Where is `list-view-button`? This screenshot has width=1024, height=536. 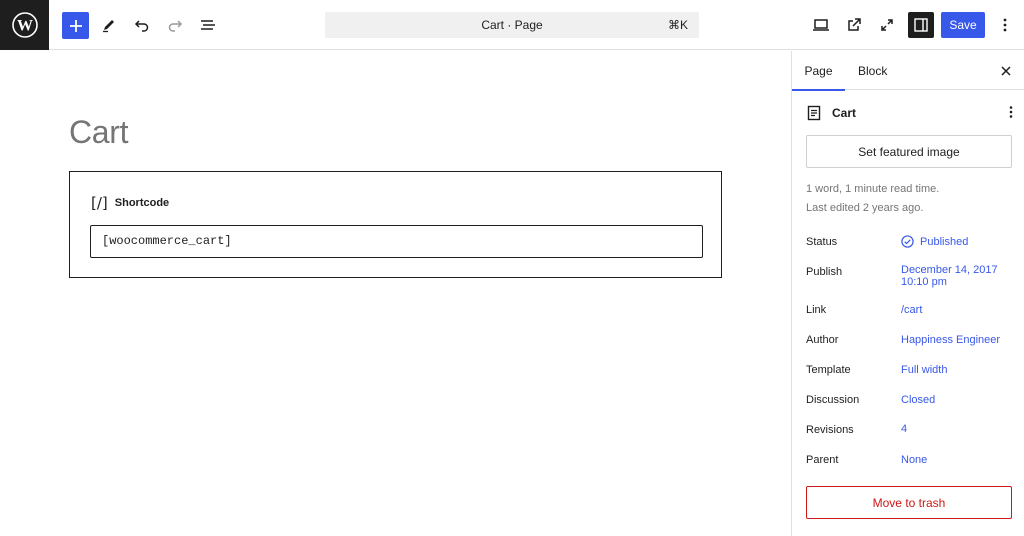 list-view-button is located at coordinates (208, 25).